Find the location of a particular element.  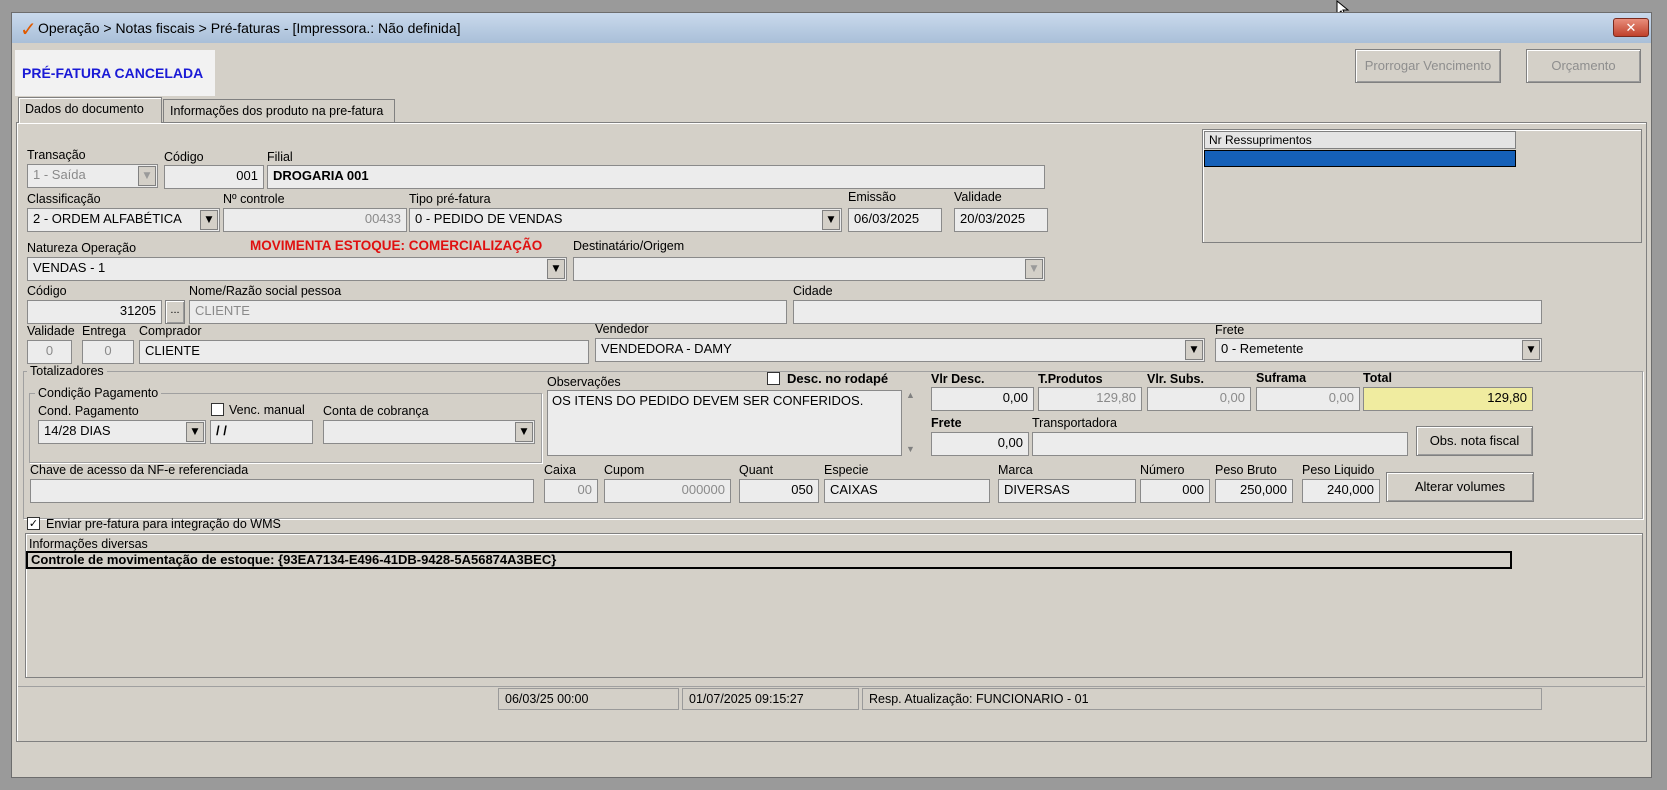

orcamento-button: Orçamento is located at coordinates (1583, 66).